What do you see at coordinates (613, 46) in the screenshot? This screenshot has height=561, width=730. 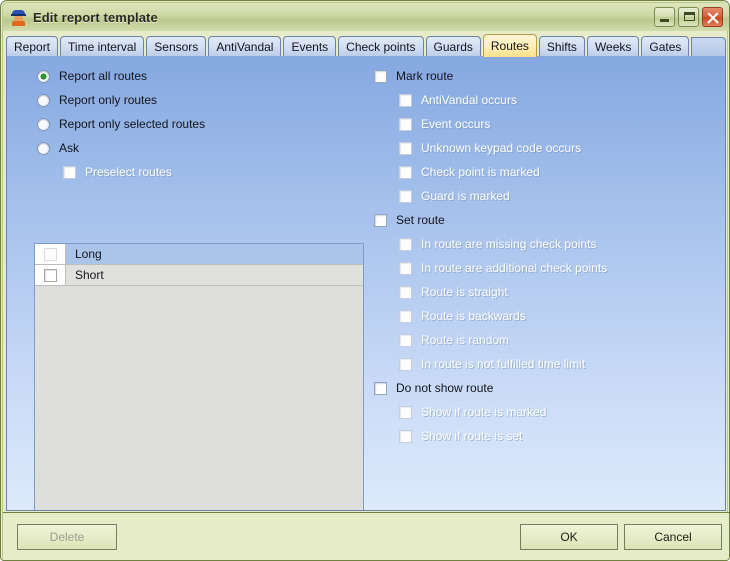 I see `tab-weeks: Weeks` at bounding box center [613, 46].